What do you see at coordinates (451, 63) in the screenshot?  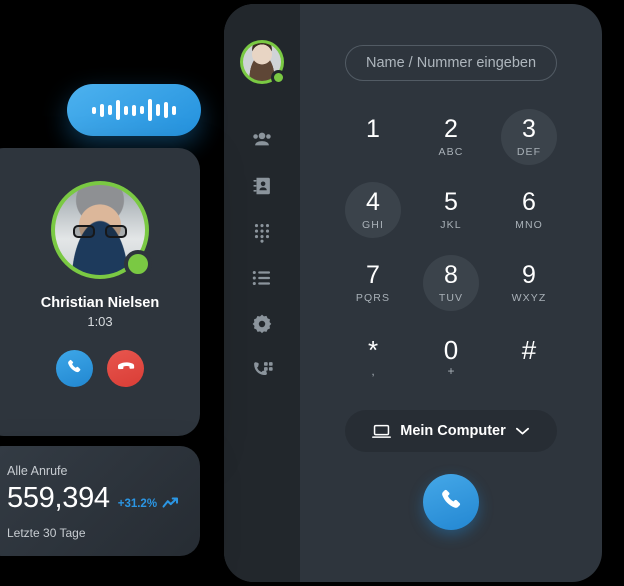 I see `number-input` at bounding box center [451, 63].